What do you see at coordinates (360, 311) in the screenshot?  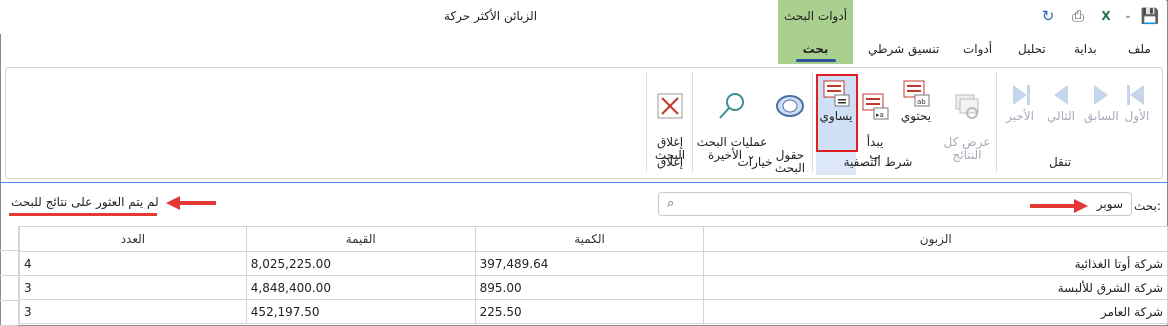 I see `cell-value: 452,197.50` at bounding box center [360, 311].